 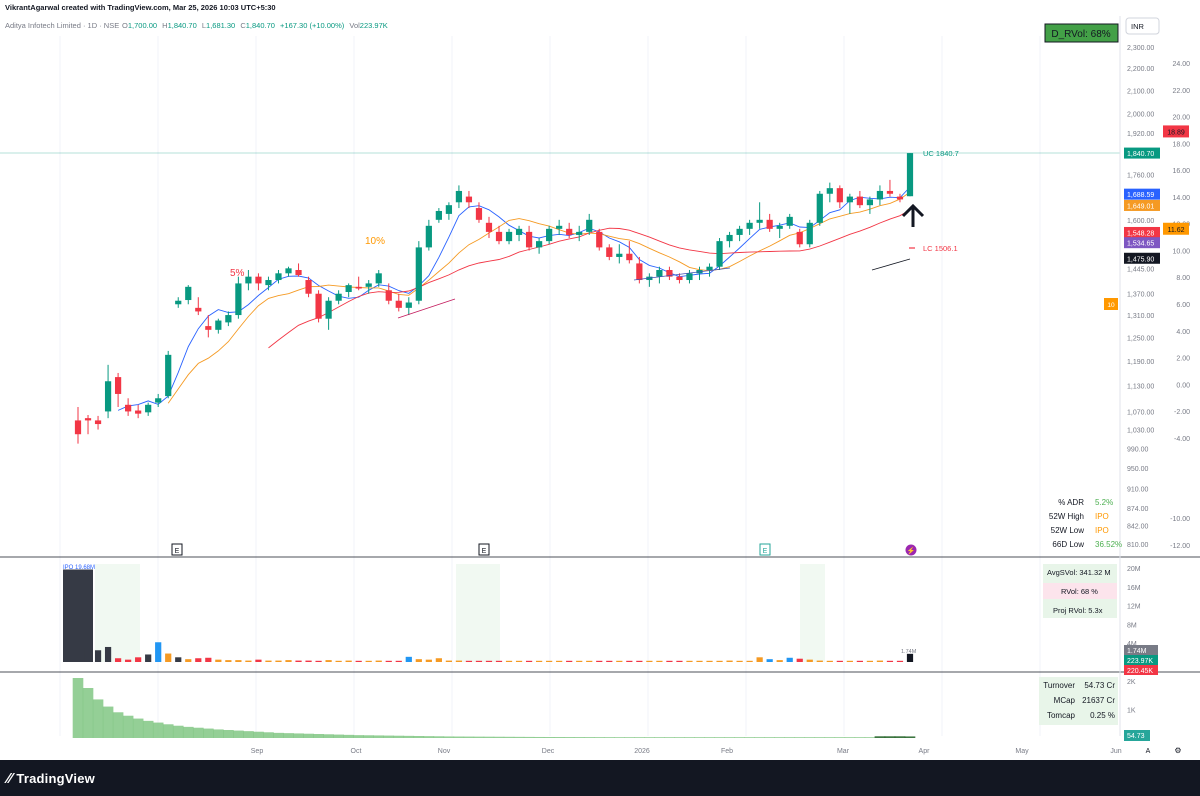 What do you see at coordinates (600, 778) in the screenshot?
I see `footer-bar: ⁄⁄ TradingView` at bounding box center [600, 778].